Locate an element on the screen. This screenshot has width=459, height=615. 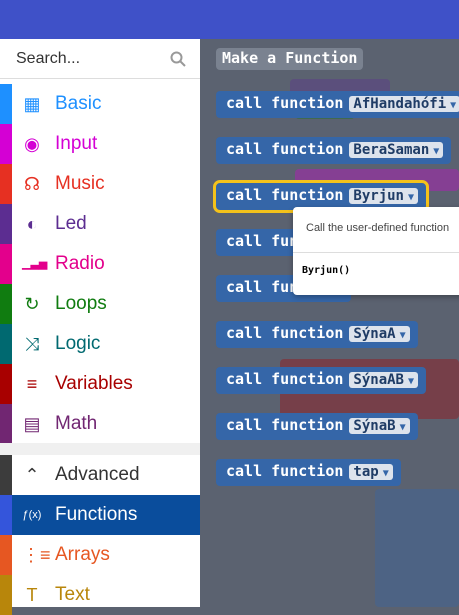
category-loops: ↻ Loops is located at coordinates (100, 304).